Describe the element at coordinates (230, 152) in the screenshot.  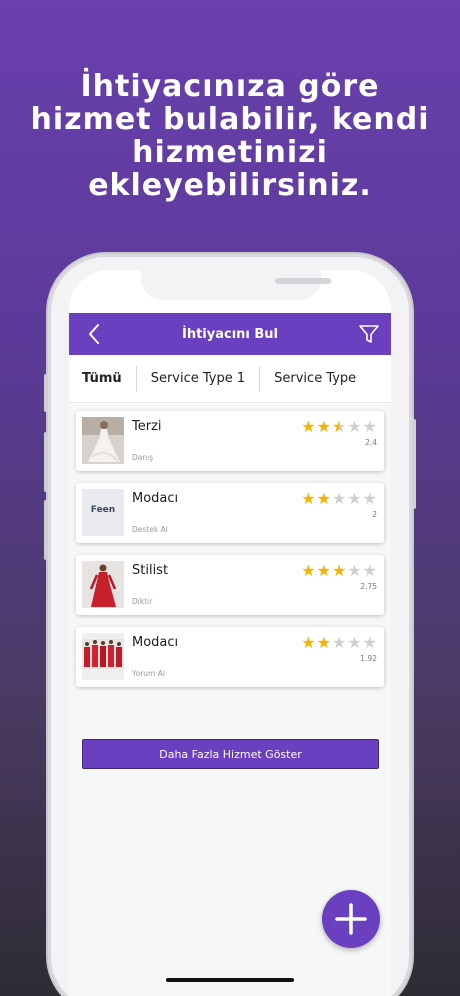
I see `headline-line-3: hizmetinizi` at that location.